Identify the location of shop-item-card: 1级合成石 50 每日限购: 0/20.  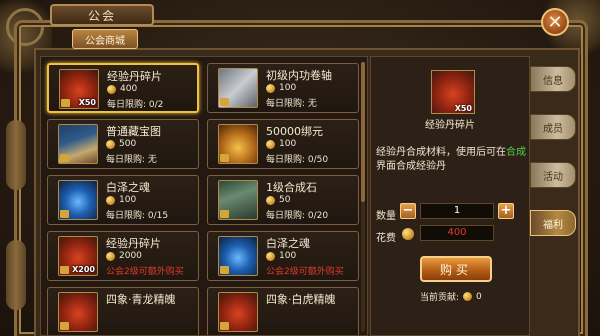
(283, 200).